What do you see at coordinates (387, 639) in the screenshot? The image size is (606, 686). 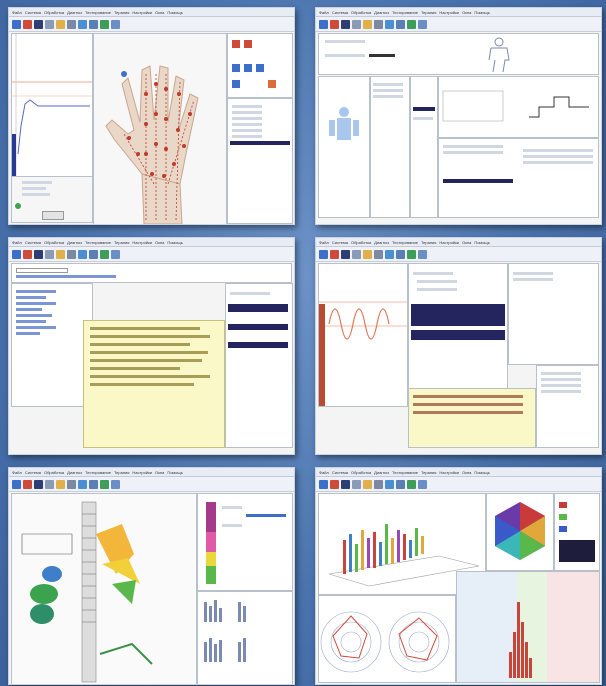 I see `polar-charts-panel` at bounding box center [387, 639].